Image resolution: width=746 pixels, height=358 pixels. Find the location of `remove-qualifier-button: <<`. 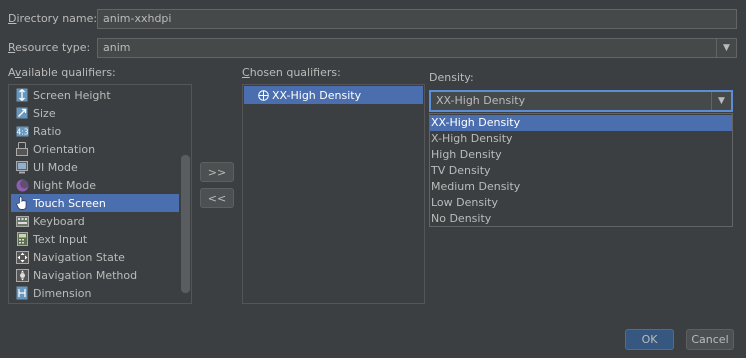

remove-qualifier-button: << is located at coordinates (217, 198).